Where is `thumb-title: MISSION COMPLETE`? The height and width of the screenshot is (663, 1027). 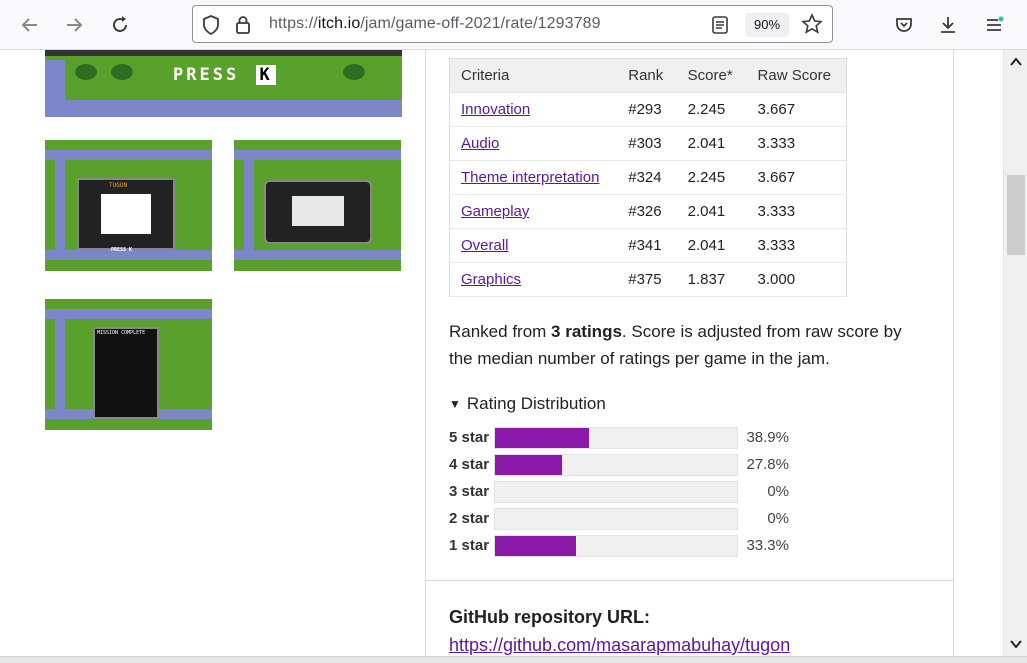
thumb-title: MISSION COMPLETE is located at coordinates (121, 333).